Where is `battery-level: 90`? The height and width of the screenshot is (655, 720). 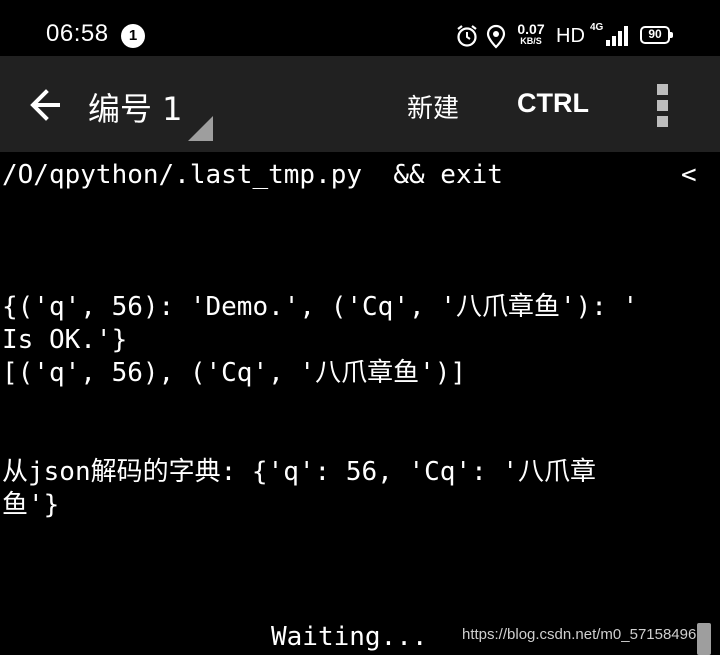 battery-level: 90 is located at coordinates (655, 34).